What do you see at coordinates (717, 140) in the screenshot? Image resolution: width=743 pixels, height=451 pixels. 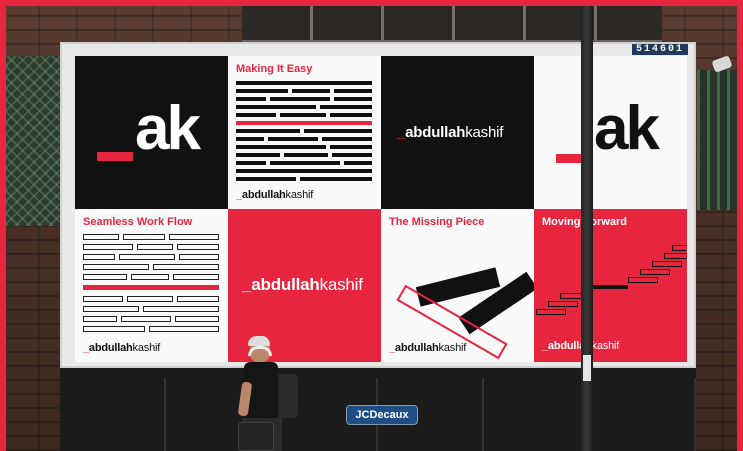 I see `green-fence-right` at bounding box center [717, 140].